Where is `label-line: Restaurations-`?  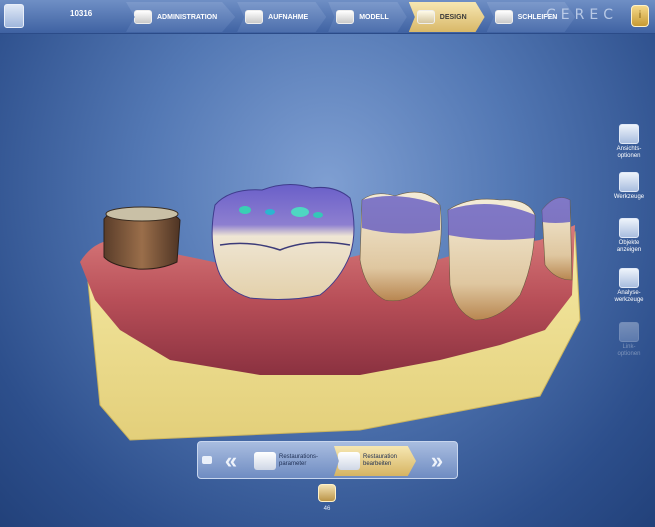 label-line: Restaurations- is located at coordinates (299, 457).